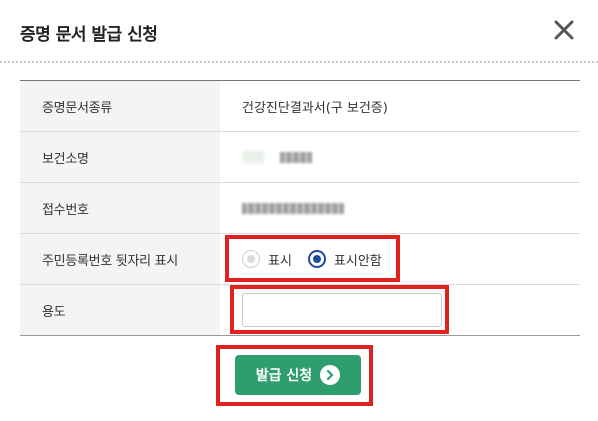  Describe the element at coordinates (120, 106) in the screenshot. I see `document-type-label: 증명문서종류` at that location.